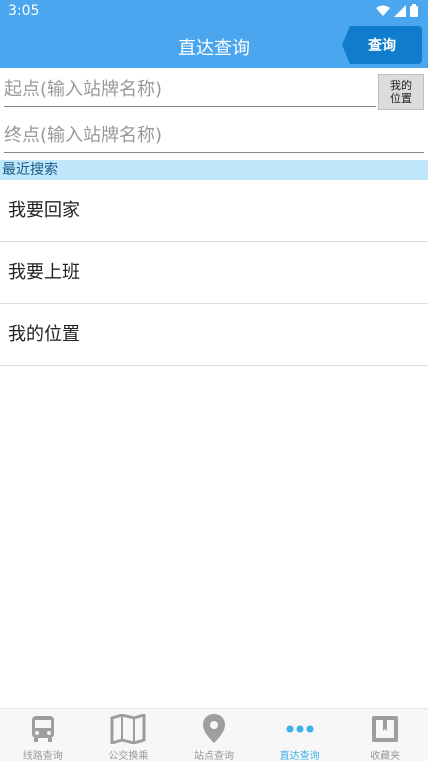  I want to click on battery-icon, so click(414, 10).